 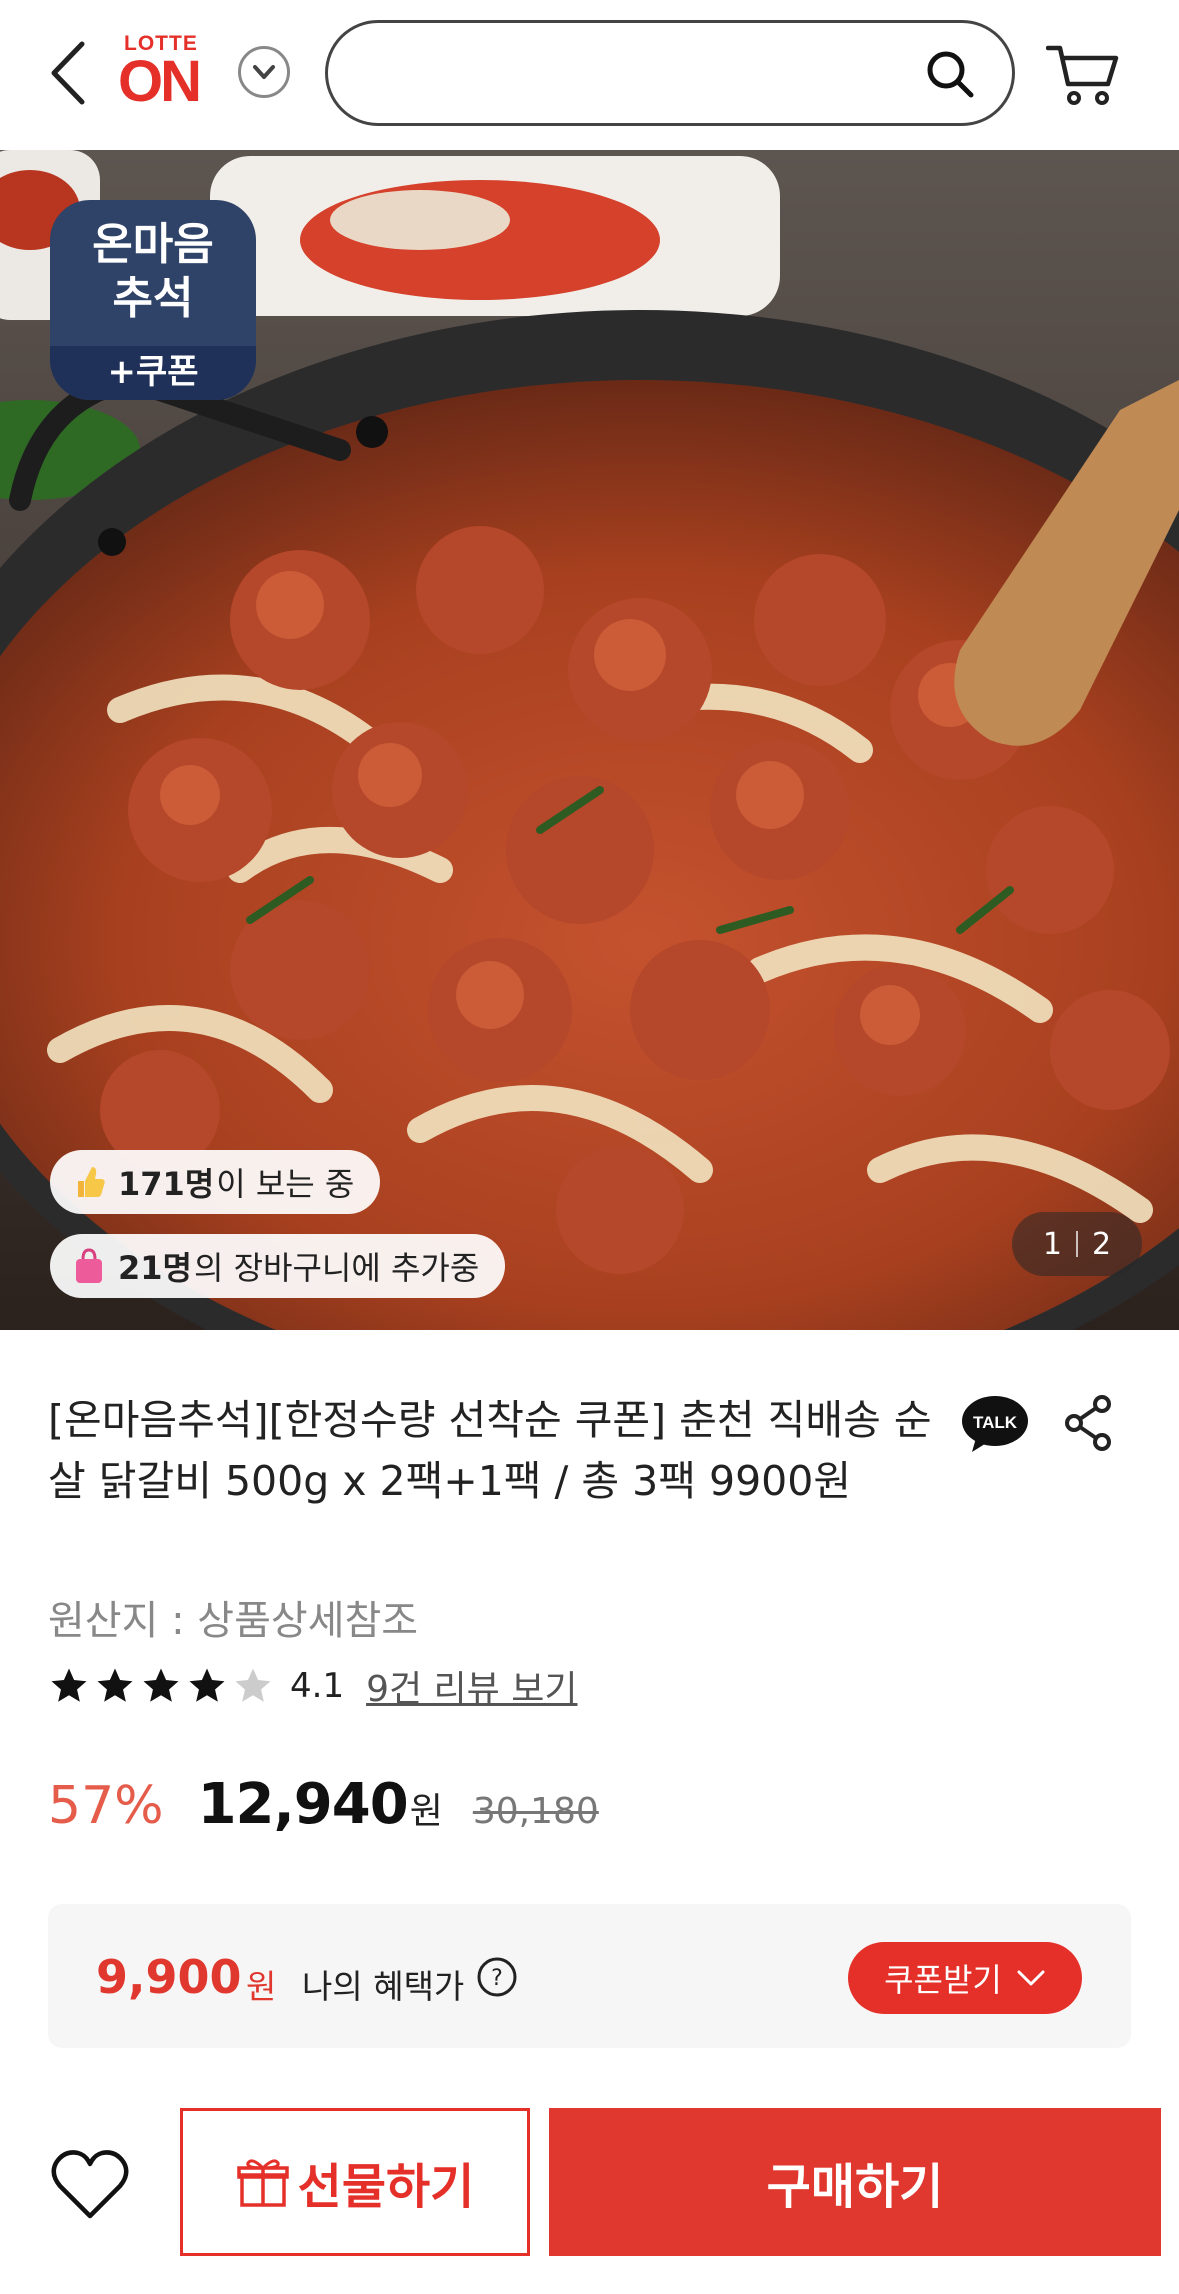 I want to click on kakao-talk-icon: TALK, so click(x=995, y=1425).